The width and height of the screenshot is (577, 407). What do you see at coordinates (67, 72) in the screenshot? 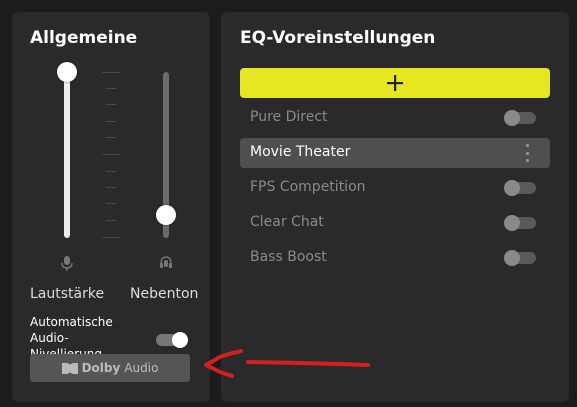
I see `volume-slider-knob` at bounding box center [67, 72].